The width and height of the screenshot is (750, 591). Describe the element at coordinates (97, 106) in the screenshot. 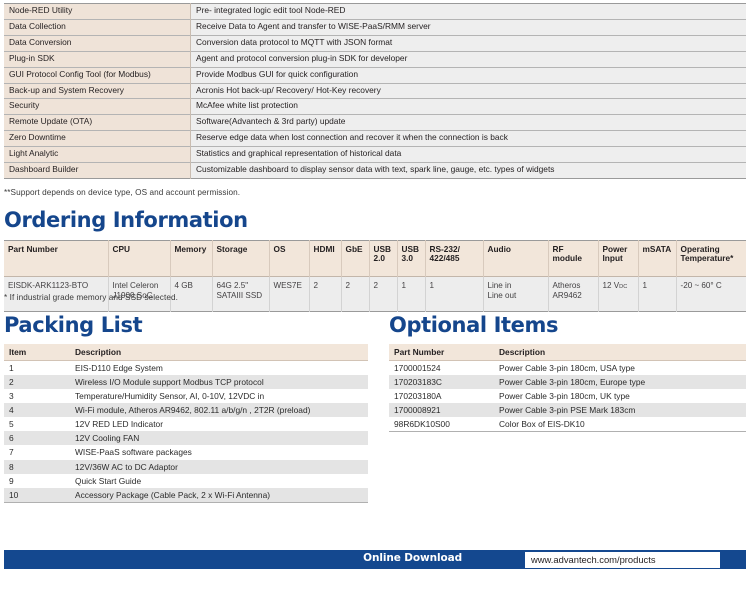

I see `feature-cell: Security` at that location.